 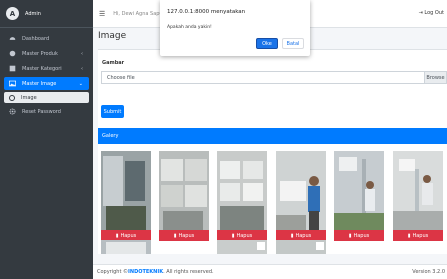 I want to click on sidebar-item-label: Reset Password, so click(x=41, y=111).